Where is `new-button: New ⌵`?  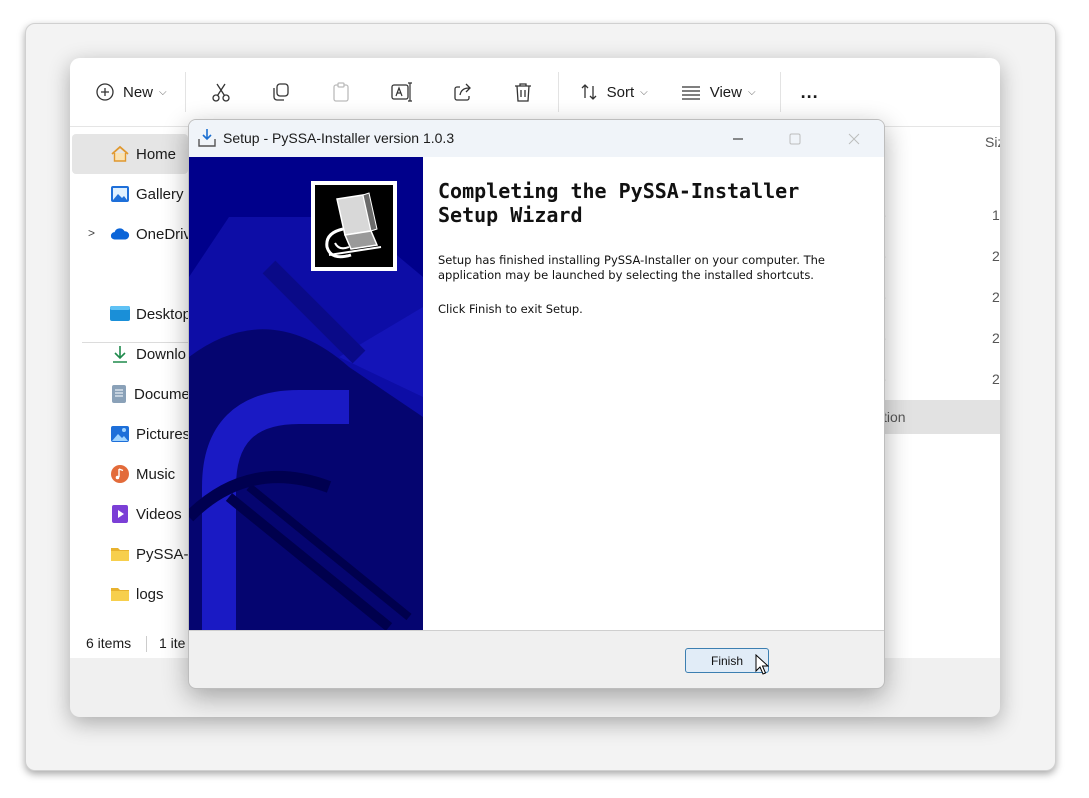 new-button: New ⌵ is located at coordinates (131, 92).